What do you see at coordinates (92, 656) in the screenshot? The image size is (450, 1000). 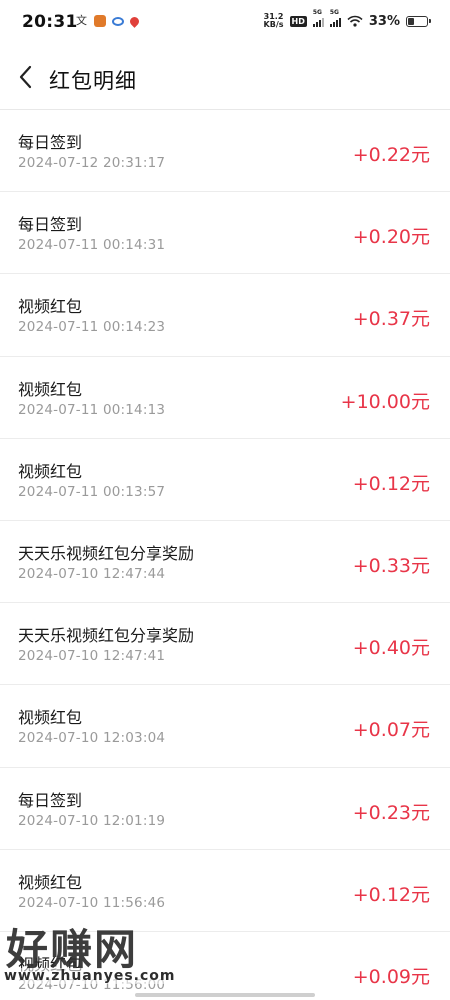 I see `record-time: 2024-07-10 12:47:41` at bounding box center [92, 656].